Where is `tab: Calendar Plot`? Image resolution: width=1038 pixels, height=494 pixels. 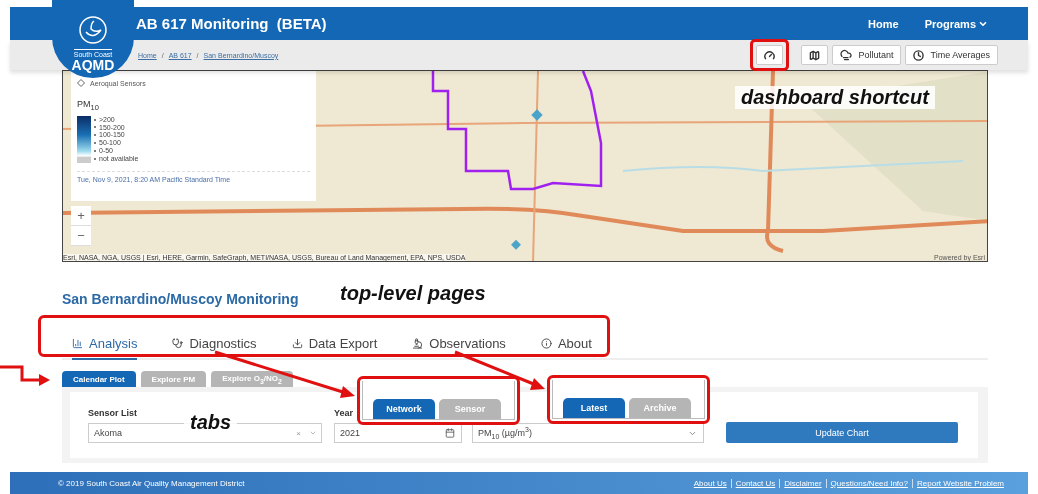
tab: Calendar Plot is located at coordinates (99, 379).